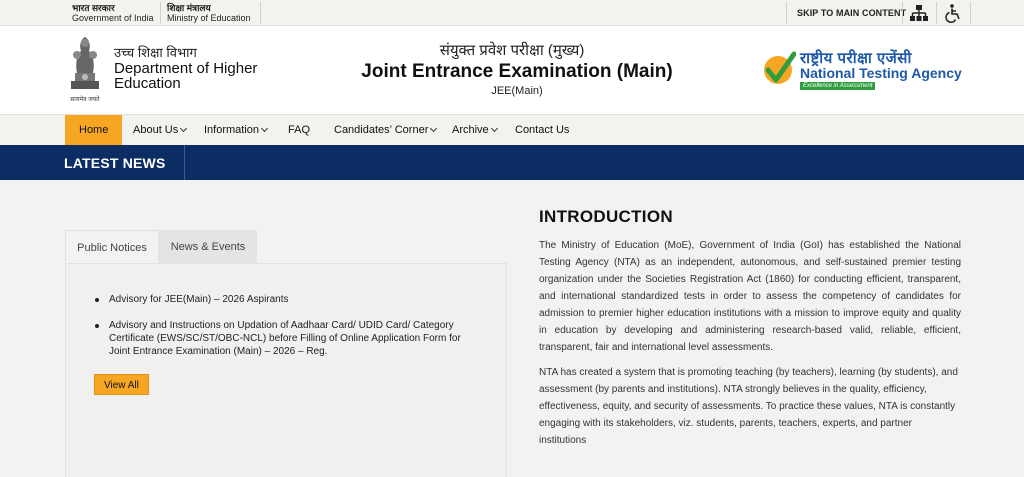 The height and width of the screenshot is (477, 1024). Describe the element at coordinates (606, 216) in the screenshot. I see `introduction-heading: INTRODUCTION` at that location.